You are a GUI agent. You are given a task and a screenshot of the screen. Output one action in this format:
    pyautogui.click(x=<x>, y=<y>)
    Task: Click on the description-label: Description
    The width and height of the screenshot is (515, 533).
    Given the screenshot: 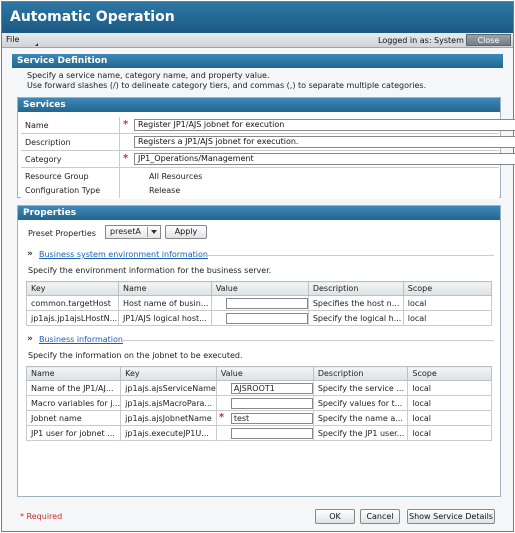 What is the action you would take?
    pyautogui.click(x=48, y=142)
    